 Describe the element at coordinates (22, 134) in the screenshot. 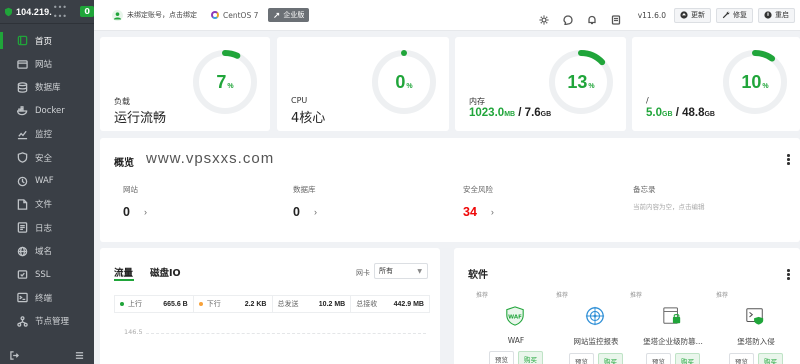

I see `monitor-icon` at that location.